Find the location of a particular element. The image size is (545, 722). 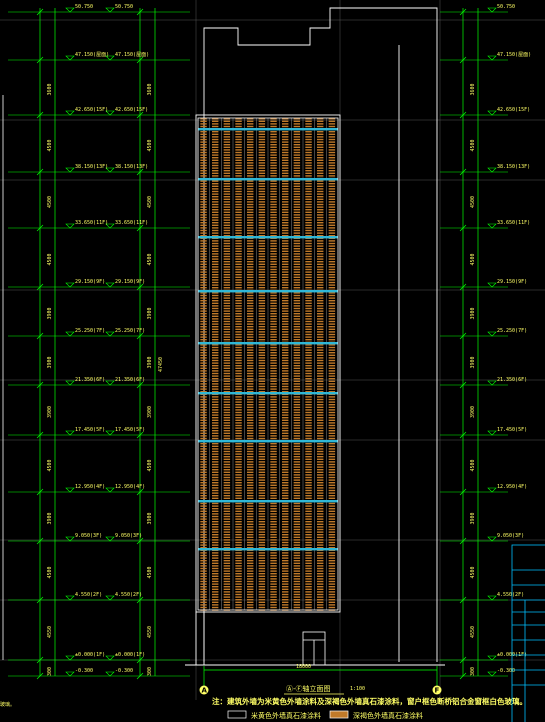

level-label: 21.350(6F) is located at coordinates (512, 380).